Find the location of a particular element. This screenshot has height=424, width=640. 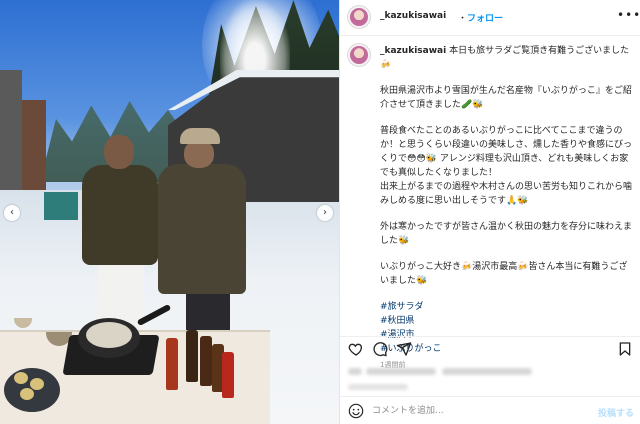

likes-count-blurred is located at coordinates (448, 373).